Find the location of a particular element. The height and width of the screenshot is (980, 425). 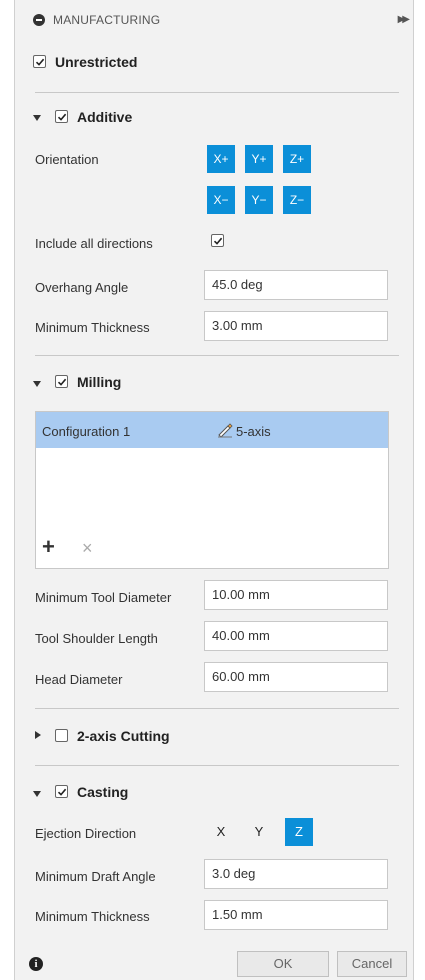

casting-checkbox is located at coordinates (61, 791).